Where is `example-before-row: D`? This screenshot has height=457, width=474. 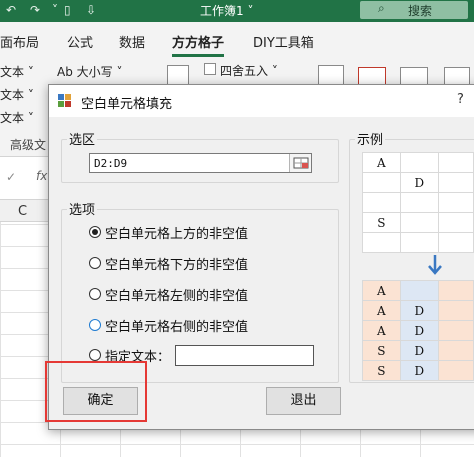 example-before-row: D is located at coordinates (418, 182).